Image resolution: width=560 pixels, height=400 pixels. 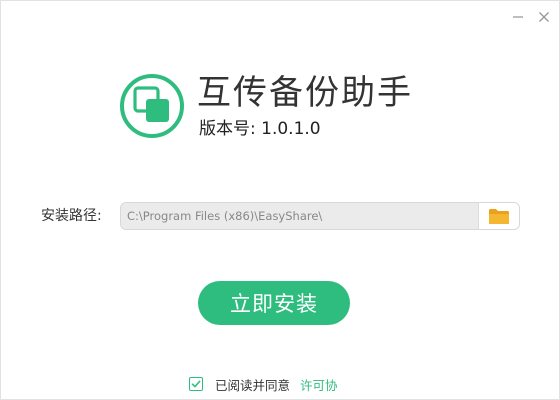 I want to click on minimize-icon, so click(x=518, y=17).